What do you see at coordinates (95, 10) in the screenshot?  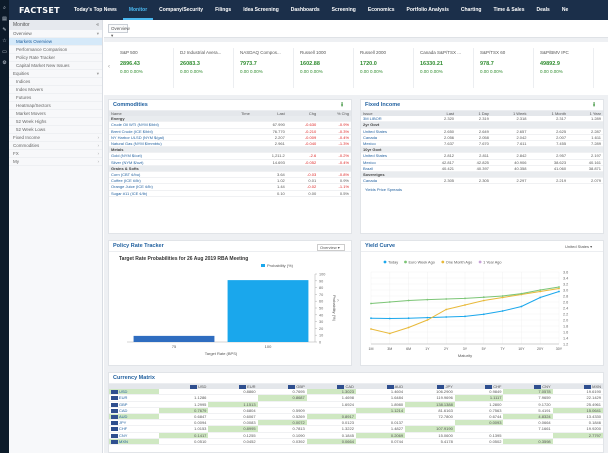 I see `nav-item: Today's Top News` at bounding box center [95, 10].